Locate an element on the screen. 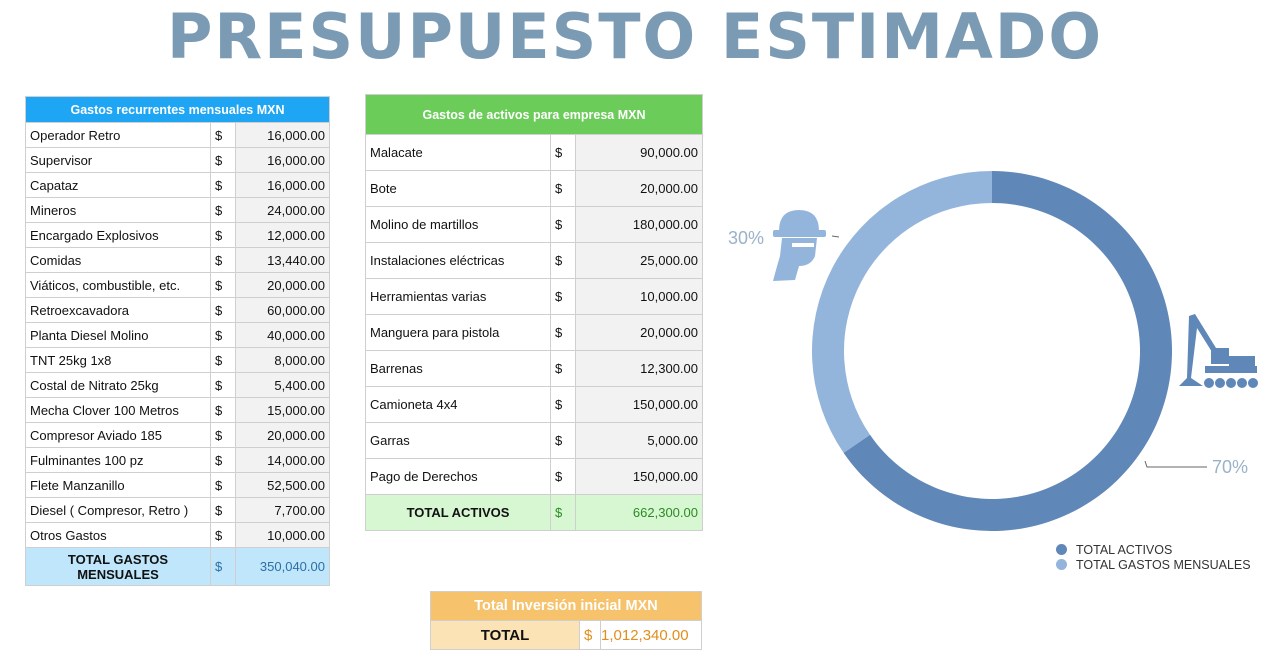 This screenshot has width=1277, height=662. asset-label: Molino de martillos is located at coordinates (458, 224).